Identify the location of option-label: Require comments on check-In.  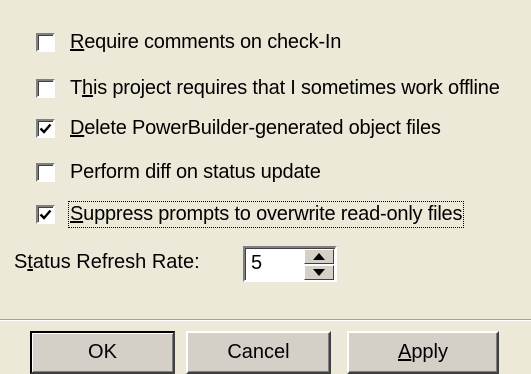
(206, 41).